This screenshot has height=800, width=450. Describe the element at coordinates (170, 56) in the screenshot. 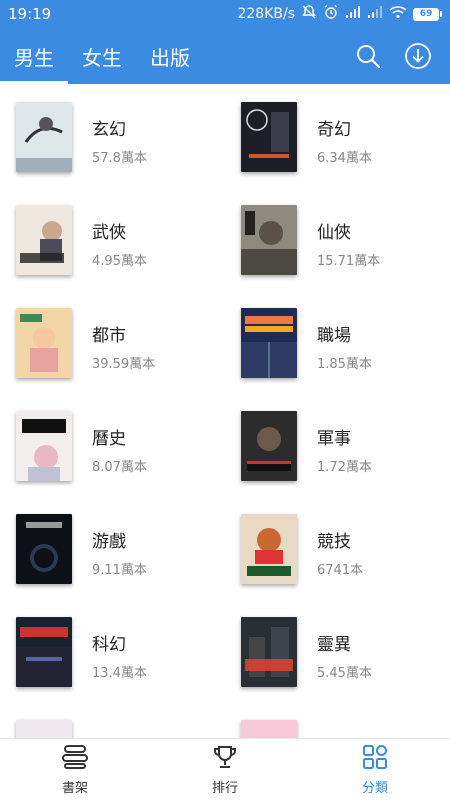

I see `tab-2: 出版` at that location.